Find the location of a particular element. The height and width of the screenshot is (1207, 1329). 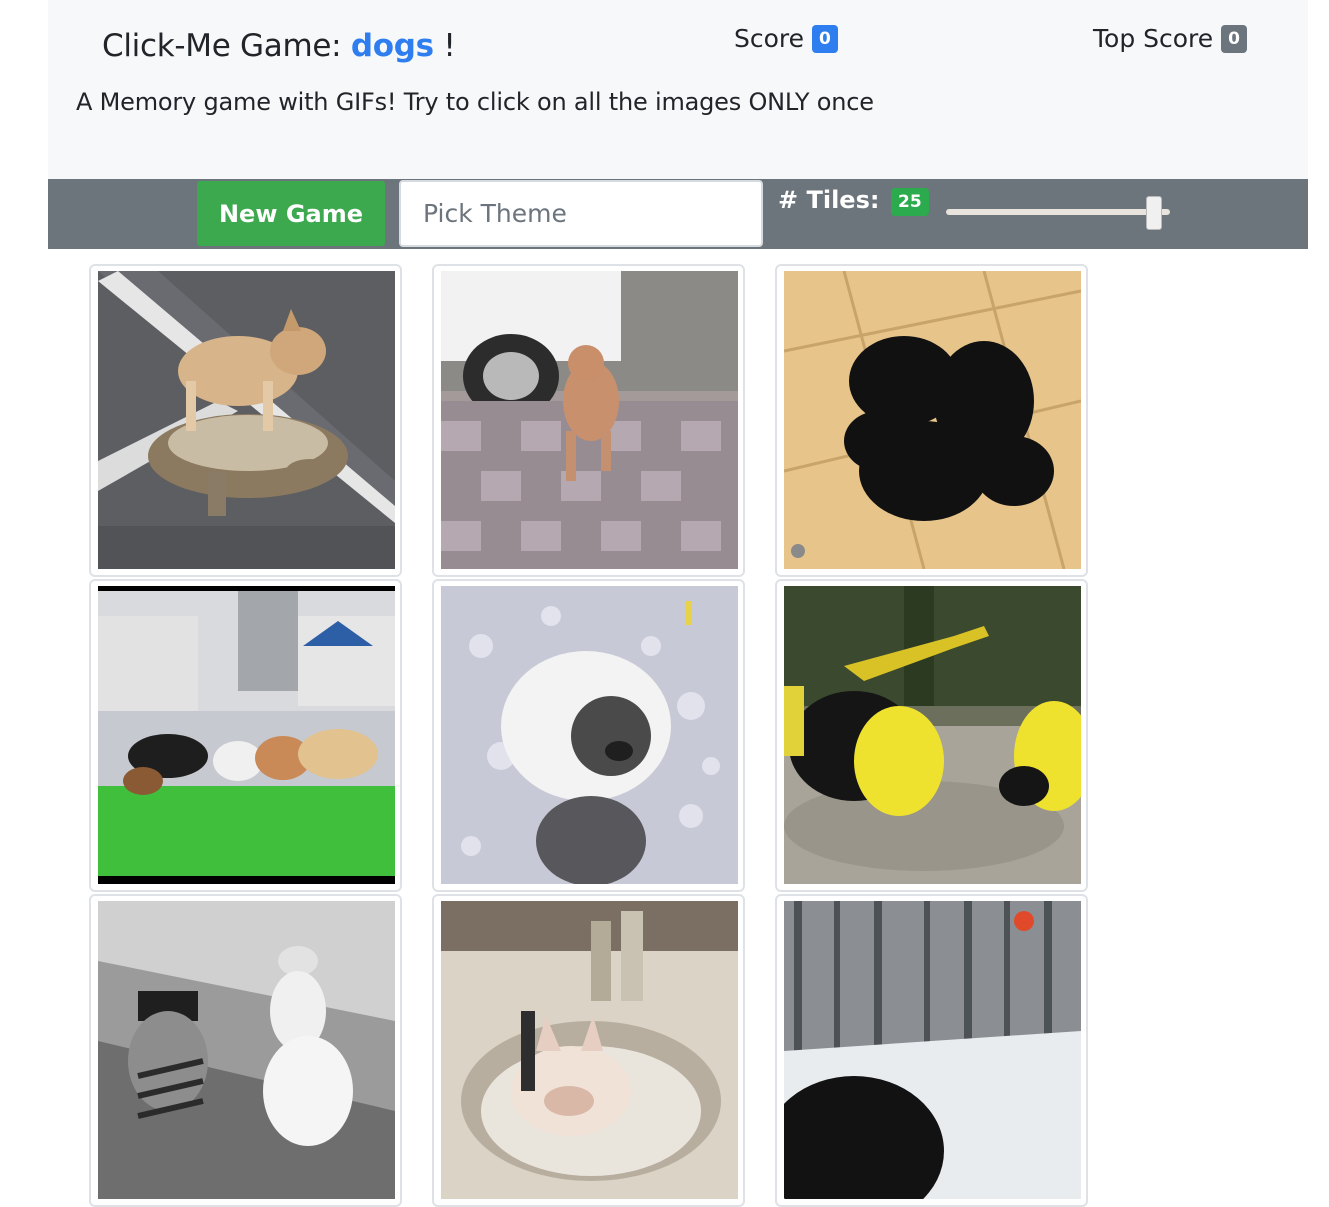

score-badge: 0 is located at coordinates (825, 38).